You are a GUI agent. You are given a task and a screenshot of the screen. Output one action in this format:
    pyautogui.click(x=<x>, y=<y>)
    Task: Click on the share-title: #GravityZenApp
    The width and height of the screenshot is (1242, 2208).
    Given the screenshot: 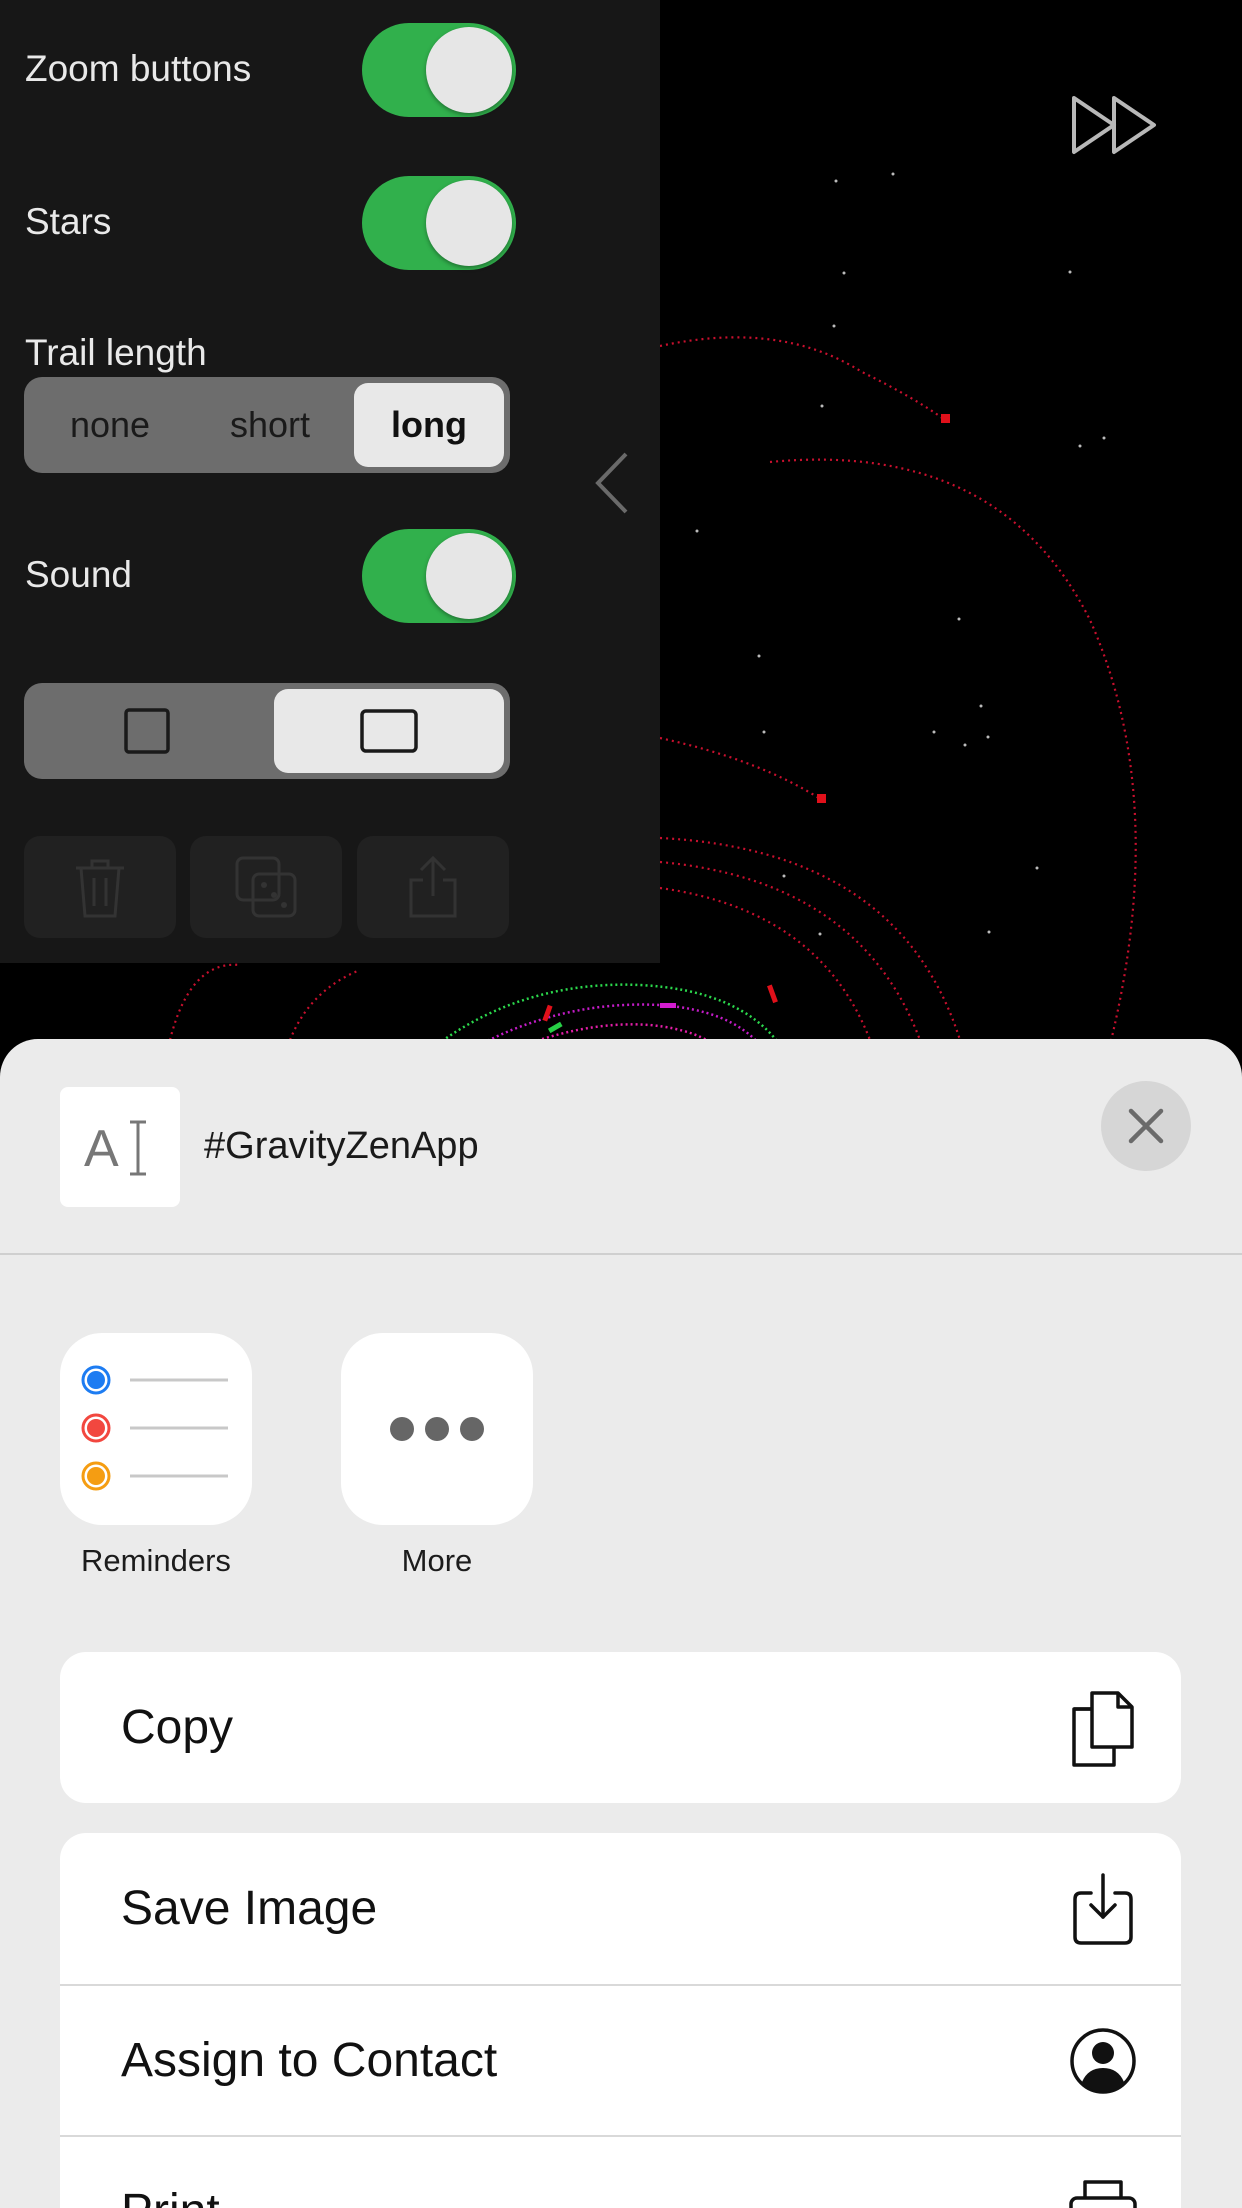 What is the action you would take?
    pyautogui.click(x=341, y=1146)
    